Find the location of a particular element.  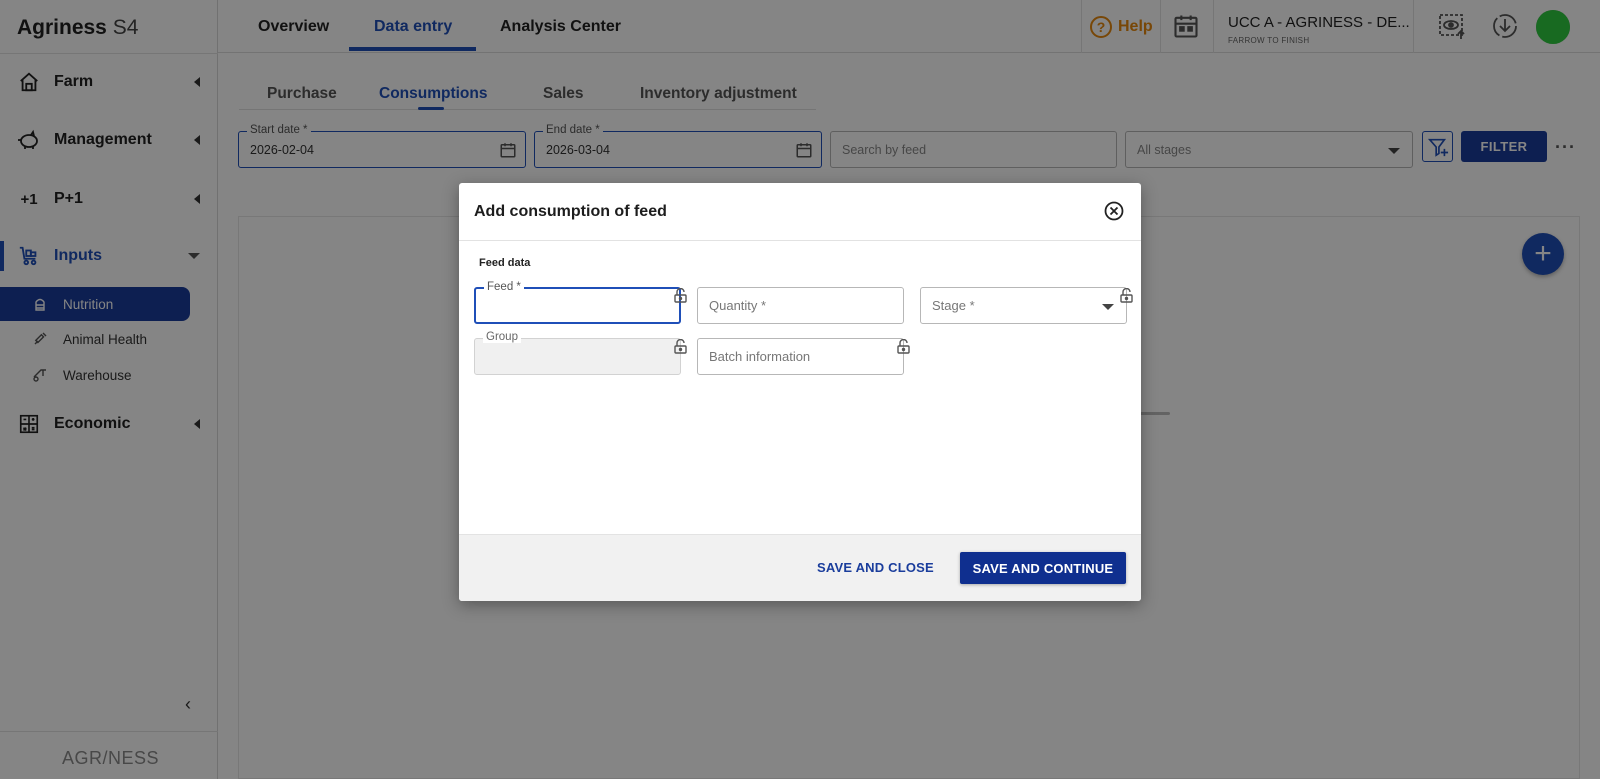

dialog-footer: SAVE AND CLOSE SAVE AND CONTINUE is located at coordinates (800, 567).